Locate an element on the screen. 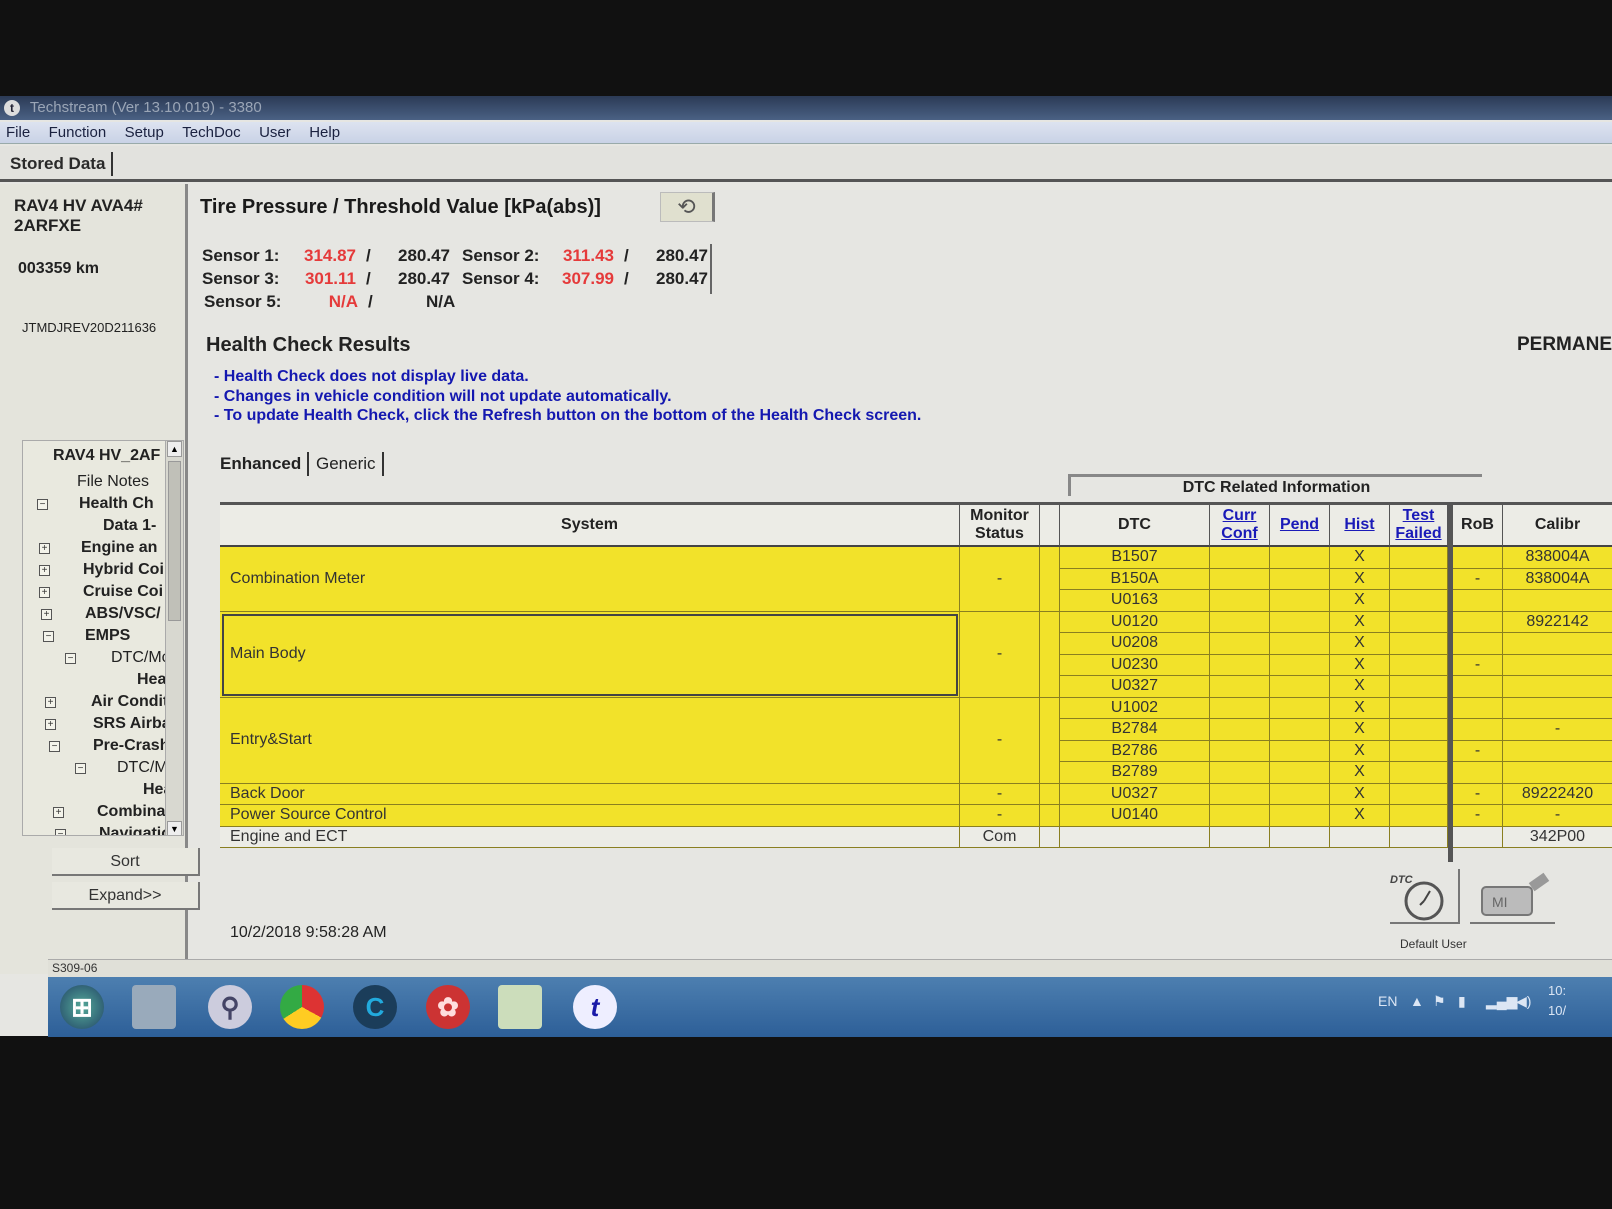  sensor-2-sep: / is located at coordinates (626, 255).